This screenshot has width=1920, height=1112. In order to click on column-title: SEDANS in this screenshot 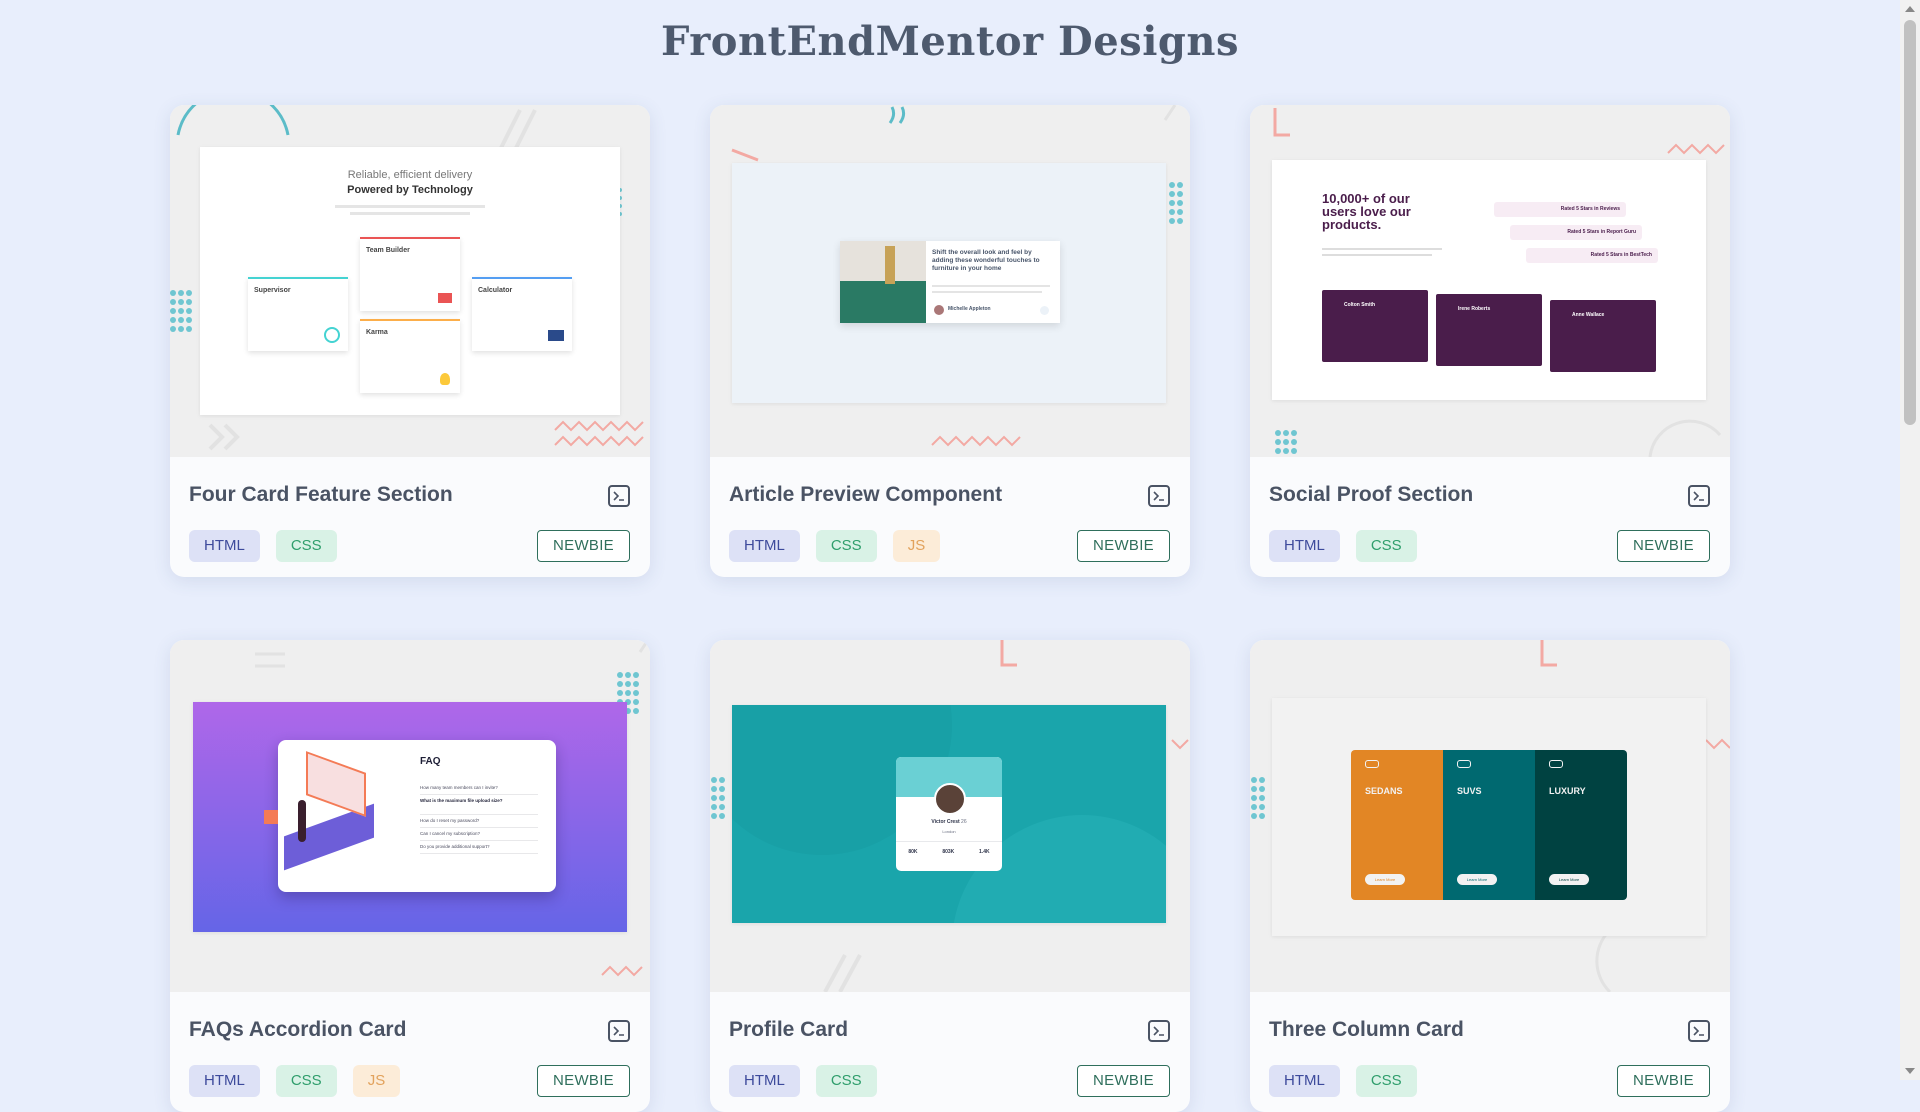, I will do `click(1384, 791)`.